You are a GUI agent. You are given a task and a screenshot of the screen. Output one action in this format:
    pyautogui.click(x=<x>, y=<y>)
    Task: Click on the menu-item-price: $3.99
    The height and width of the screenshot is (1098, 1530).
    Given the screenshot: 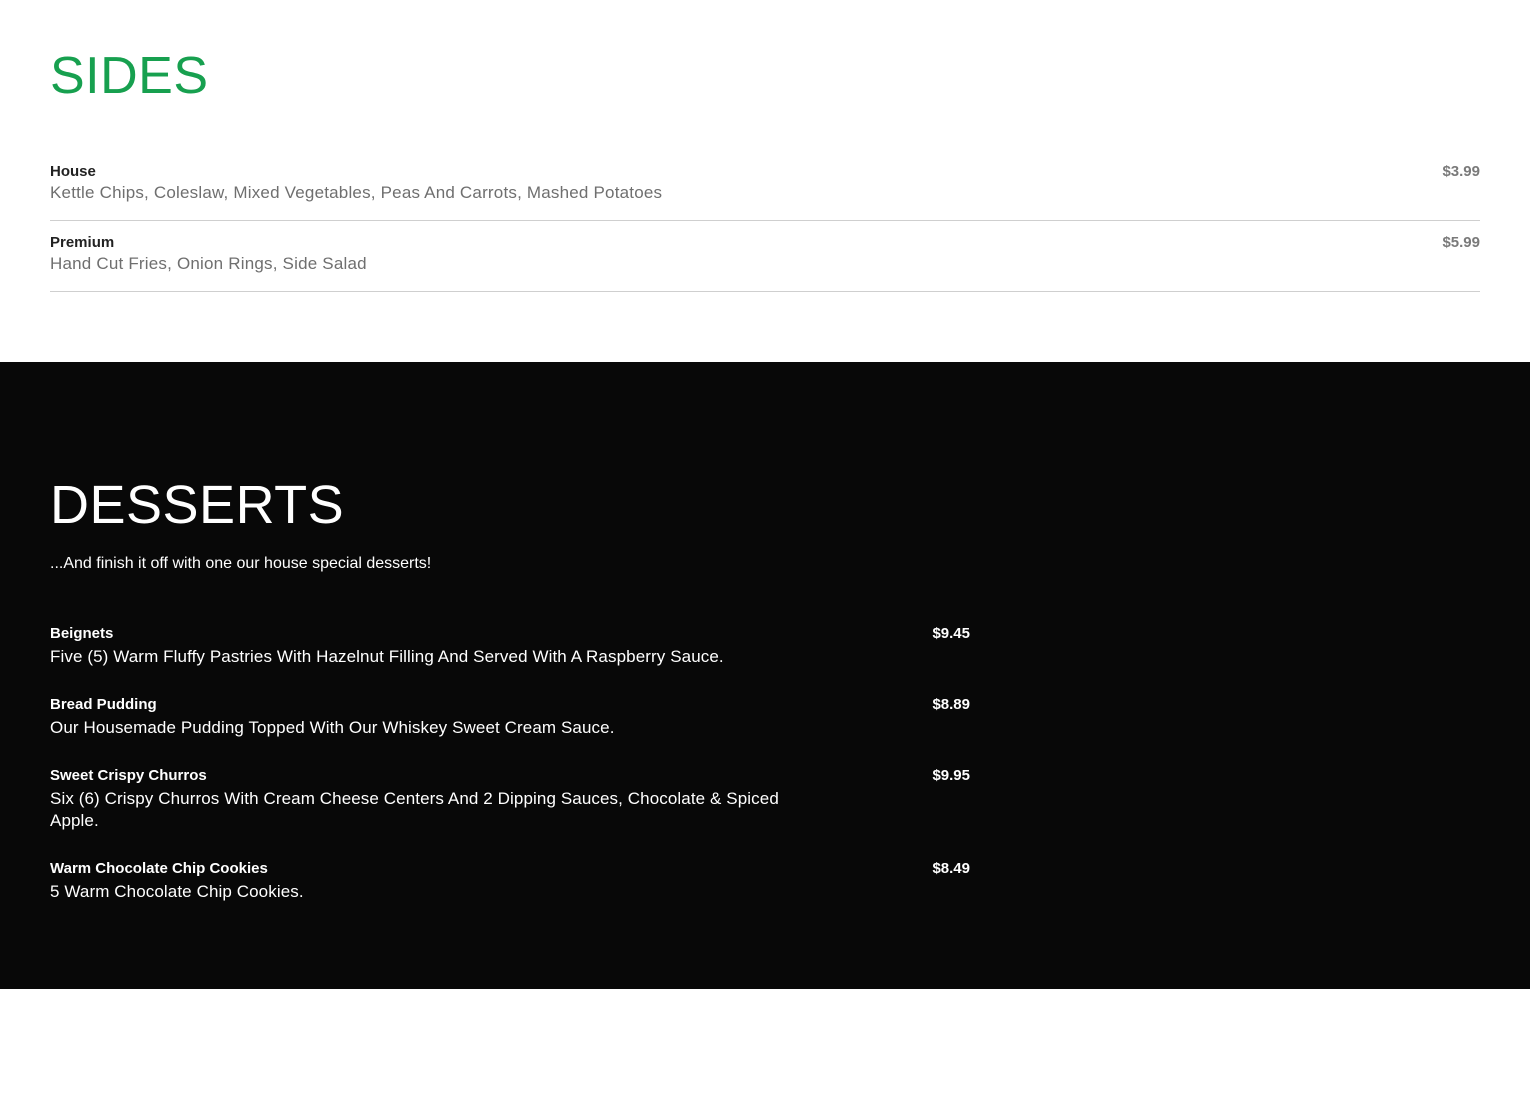 What is the action you would take?
    pyautogui.click(x=1461, y=171)
    